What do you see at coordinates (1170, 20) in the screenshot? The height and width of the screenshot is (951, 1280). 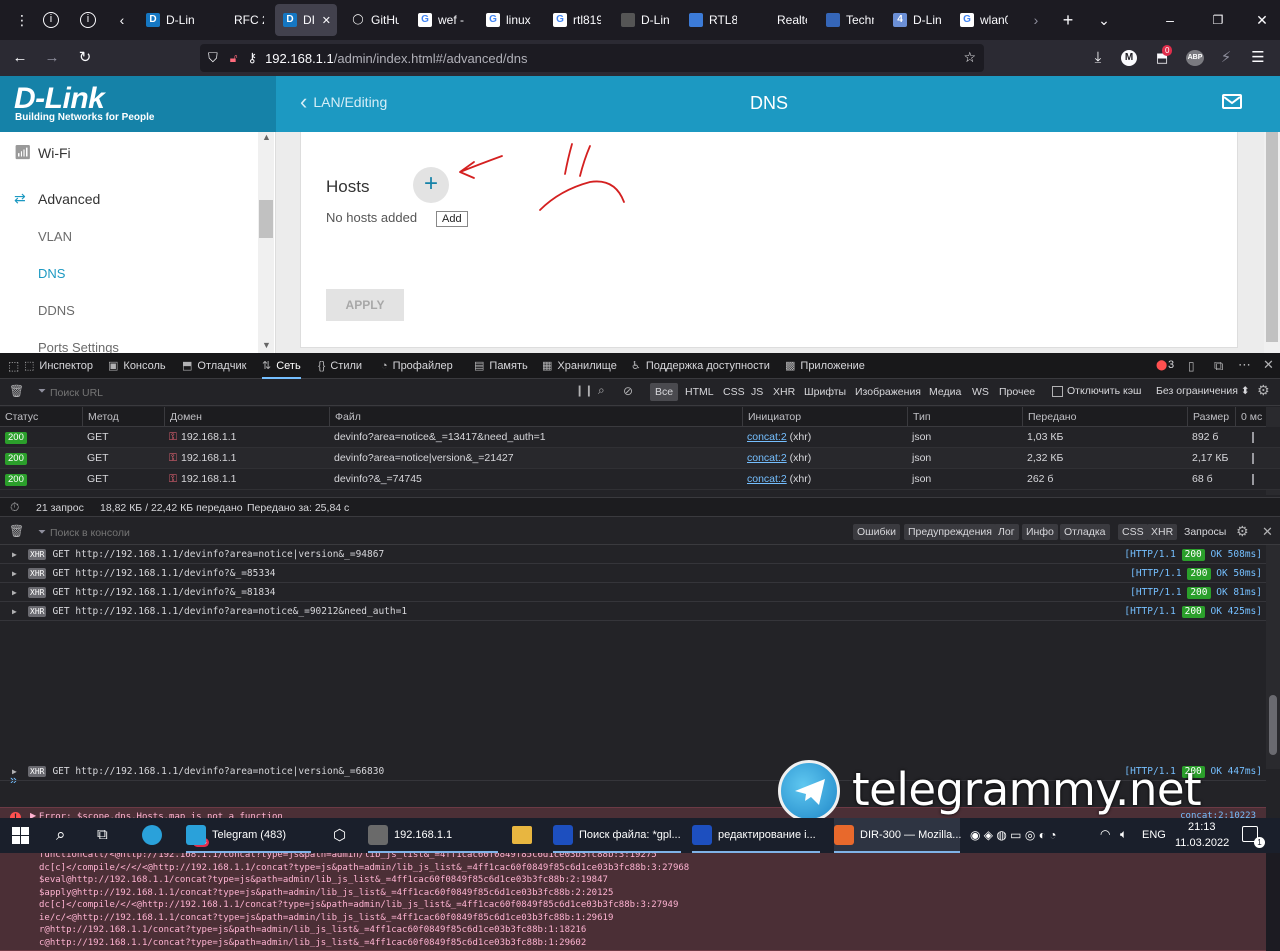 I see `minimize-icon: –` at bounding box center [1170, 20].